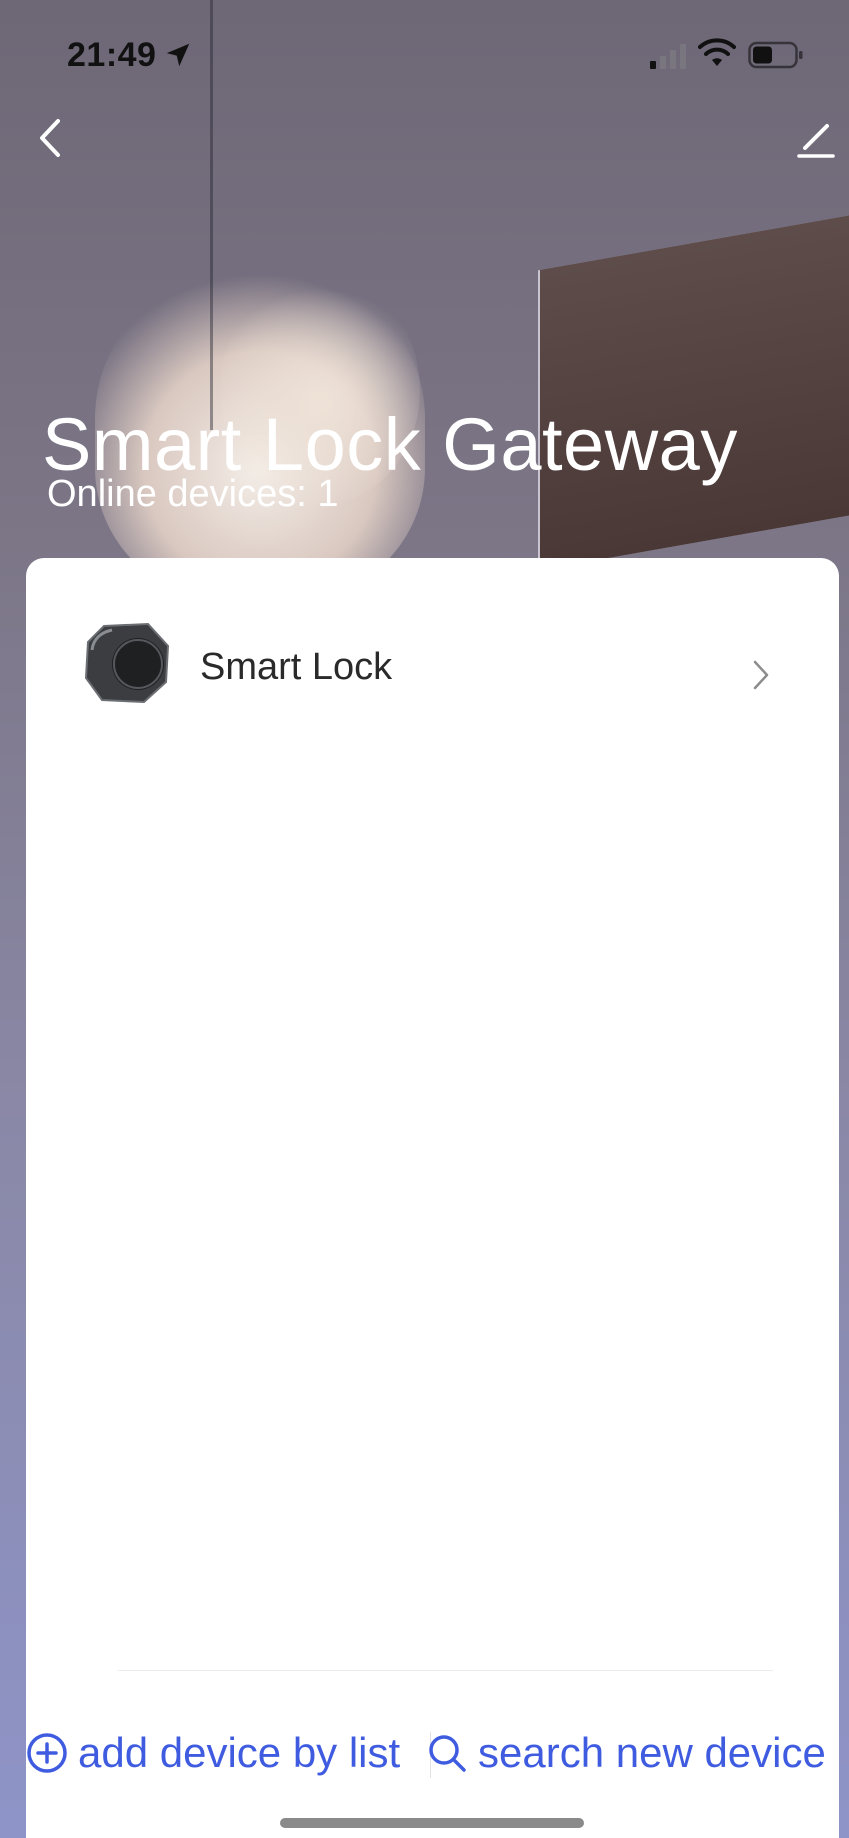 Image resolution: width=849 pixels, height=1838 pixels. Describe the element at coordinates (424, 55) in the screenshot. I see `status-bar: 21:49` at that location.